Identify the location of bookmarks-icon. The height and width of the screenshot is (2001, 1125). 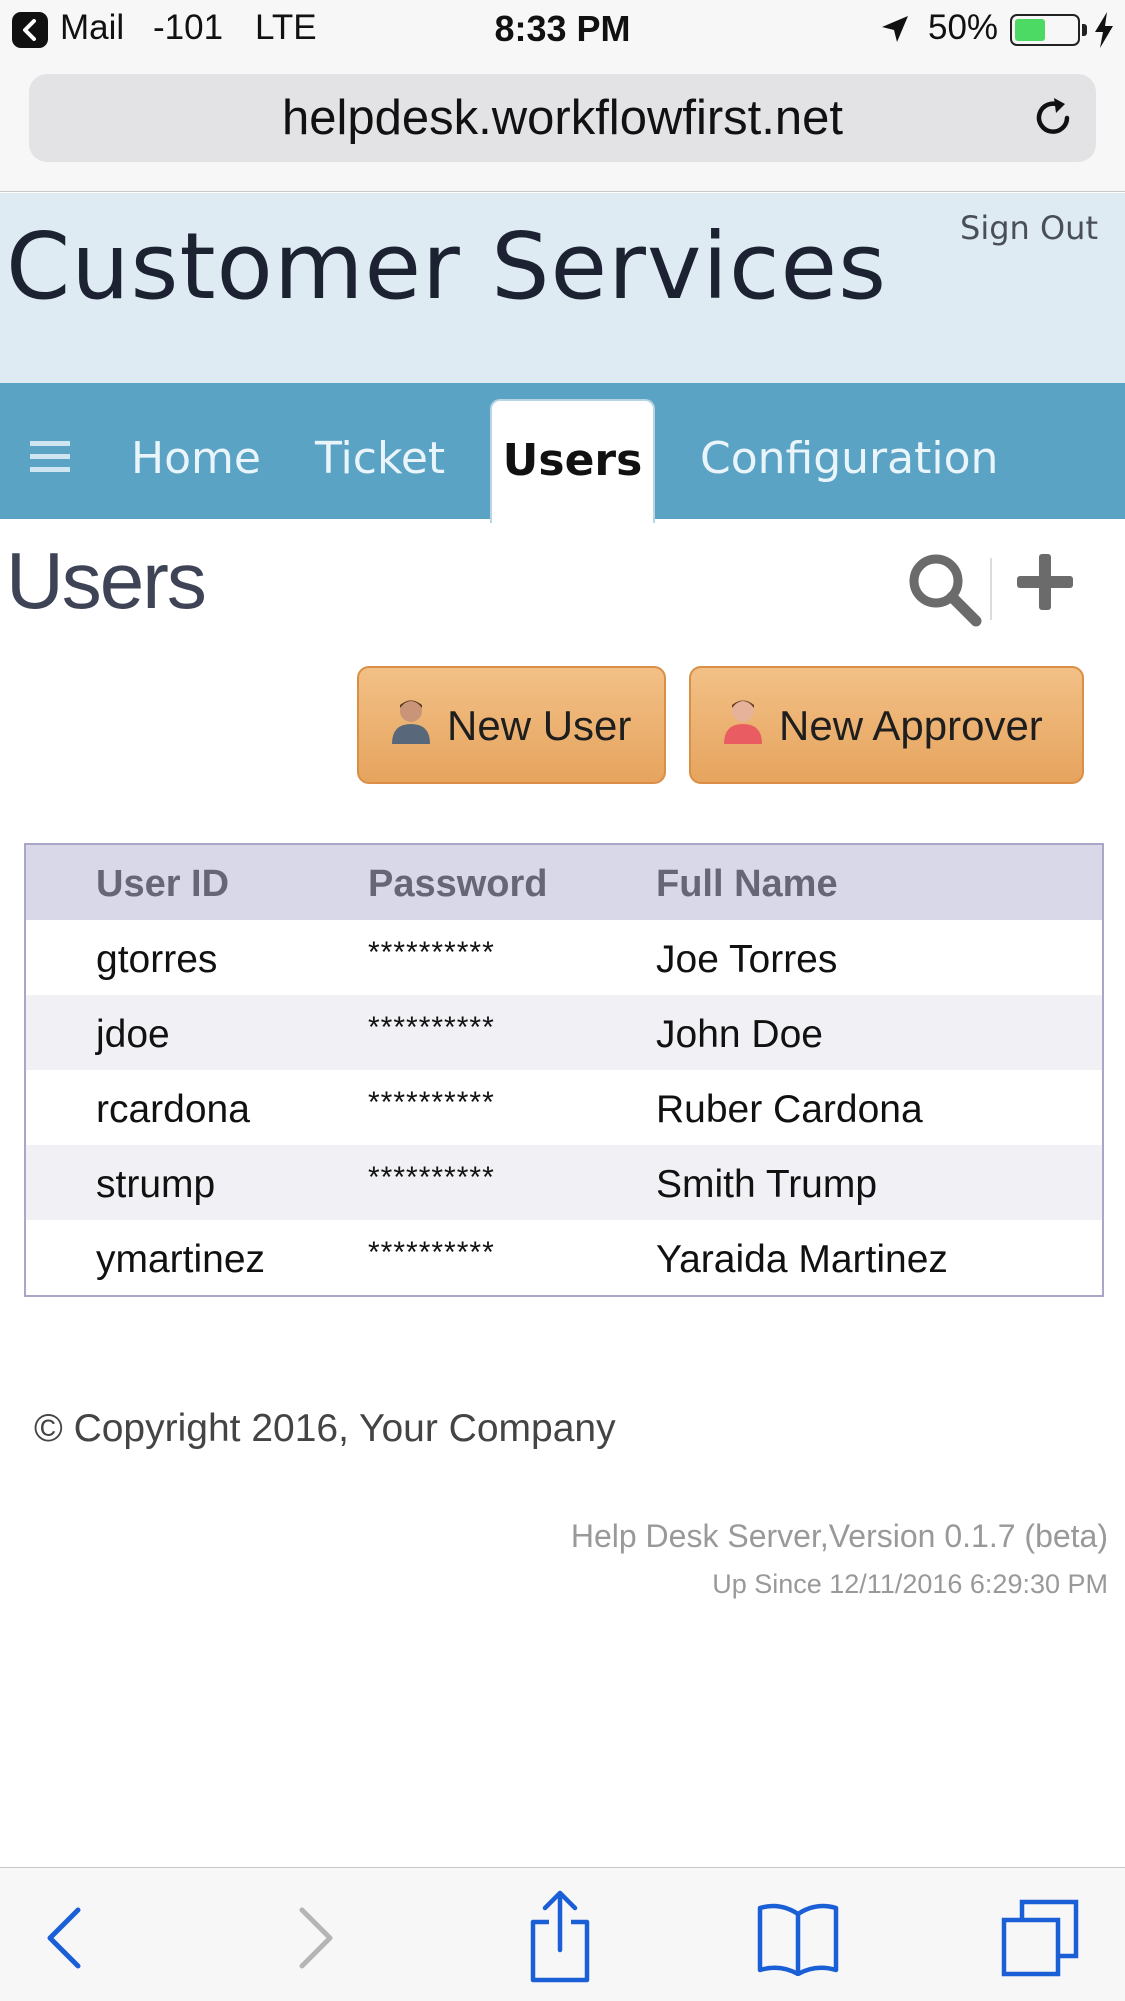
(798, 1939).